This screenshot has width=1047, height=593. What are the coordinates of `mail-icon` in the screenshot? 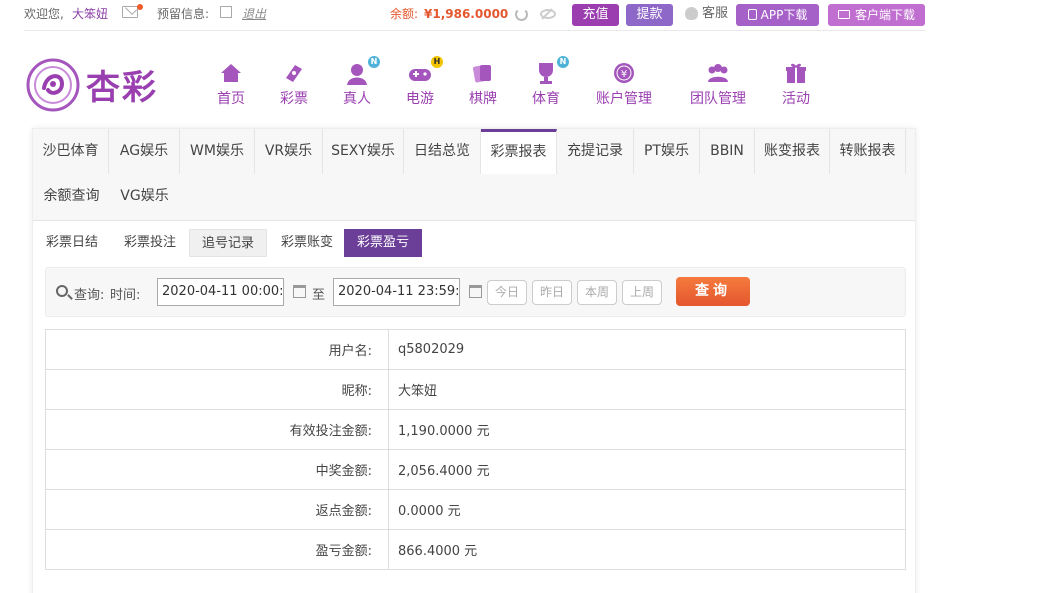 It's located at (130, 12).